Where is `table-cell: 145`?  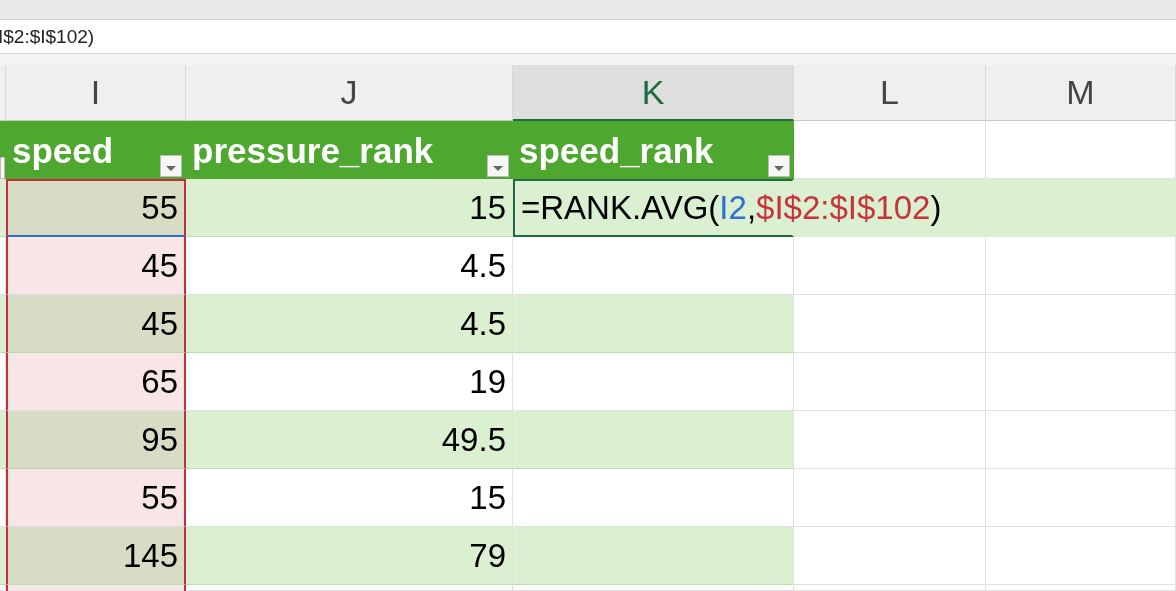
table-cell: 145 is located at coordinates (96, 556).